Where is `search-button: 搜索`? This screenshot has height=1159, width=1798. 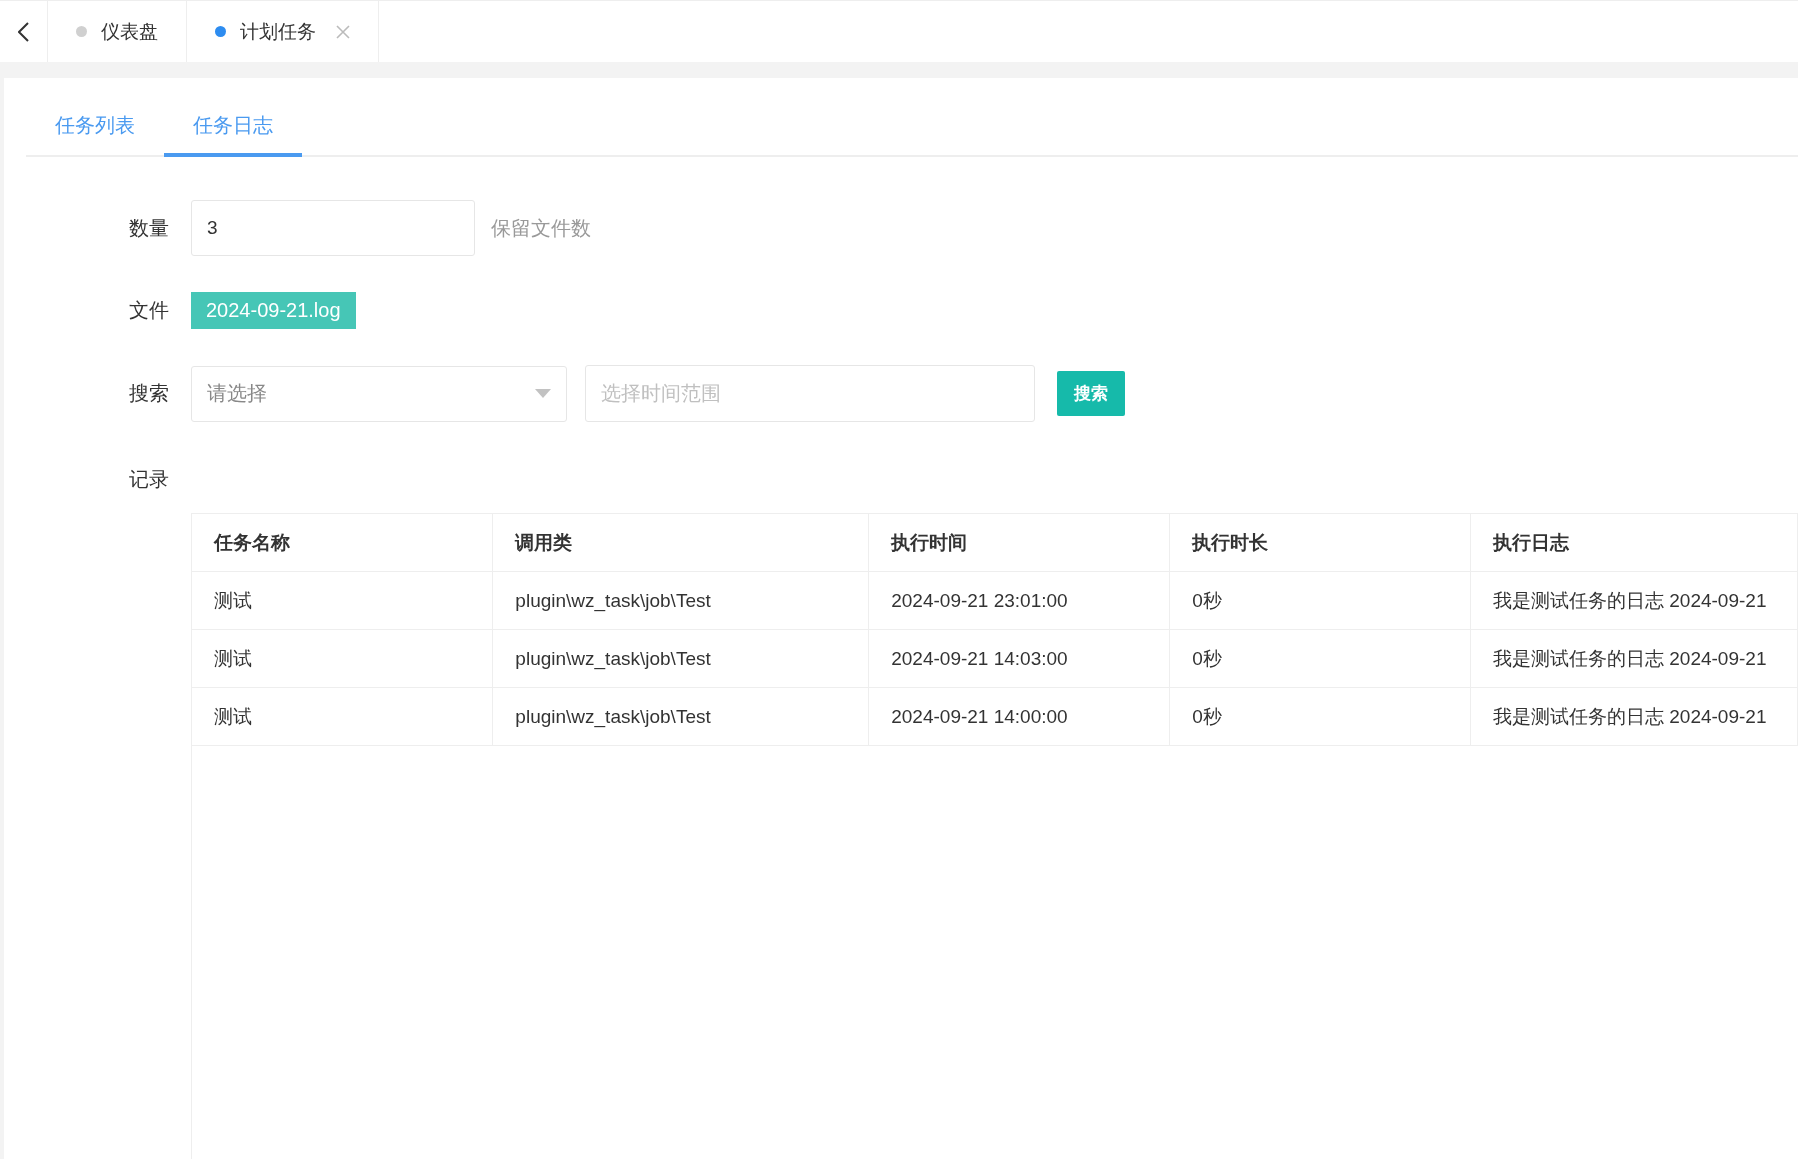
search-button: 搜索 is located at coordinates (1091, 393).